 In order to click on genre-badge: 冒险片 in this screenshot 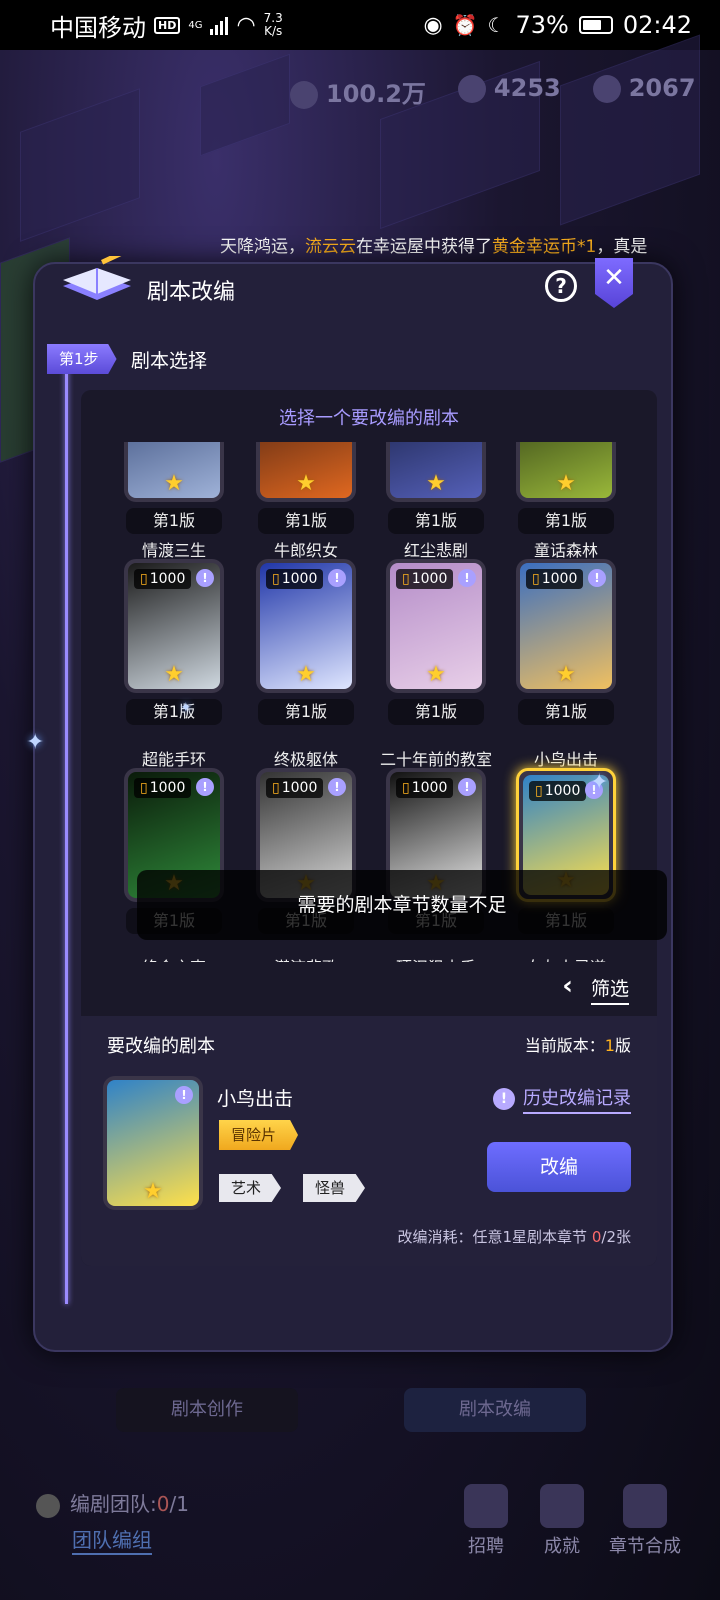, I will do `click(259, 1135)`.